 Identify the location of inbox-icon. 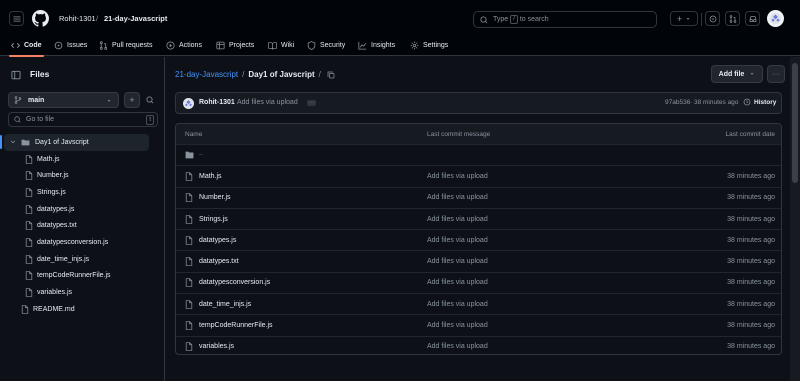
(752, 18).